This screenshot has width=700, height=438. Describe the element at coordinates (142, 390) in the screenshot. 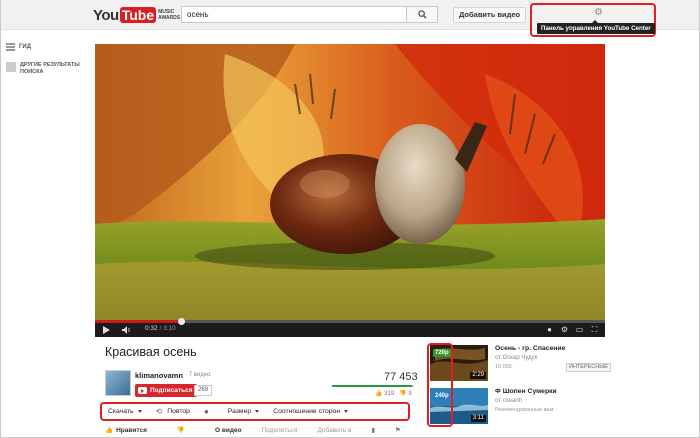

I see `youtube-play-icon` at that location.